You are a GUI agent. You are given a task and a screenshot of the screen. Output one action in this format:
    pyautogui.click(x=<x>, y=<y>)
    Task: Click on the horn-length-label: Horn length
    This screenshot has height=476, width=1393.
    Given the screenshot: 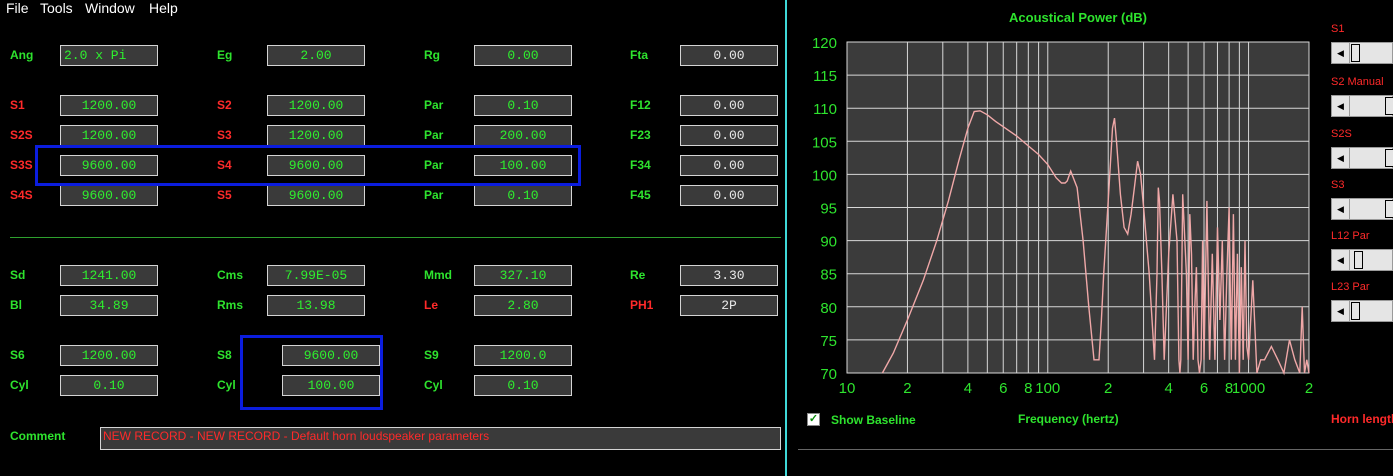 What is the action you would take?
    pyautogui.click(x=1362, y=419)
    